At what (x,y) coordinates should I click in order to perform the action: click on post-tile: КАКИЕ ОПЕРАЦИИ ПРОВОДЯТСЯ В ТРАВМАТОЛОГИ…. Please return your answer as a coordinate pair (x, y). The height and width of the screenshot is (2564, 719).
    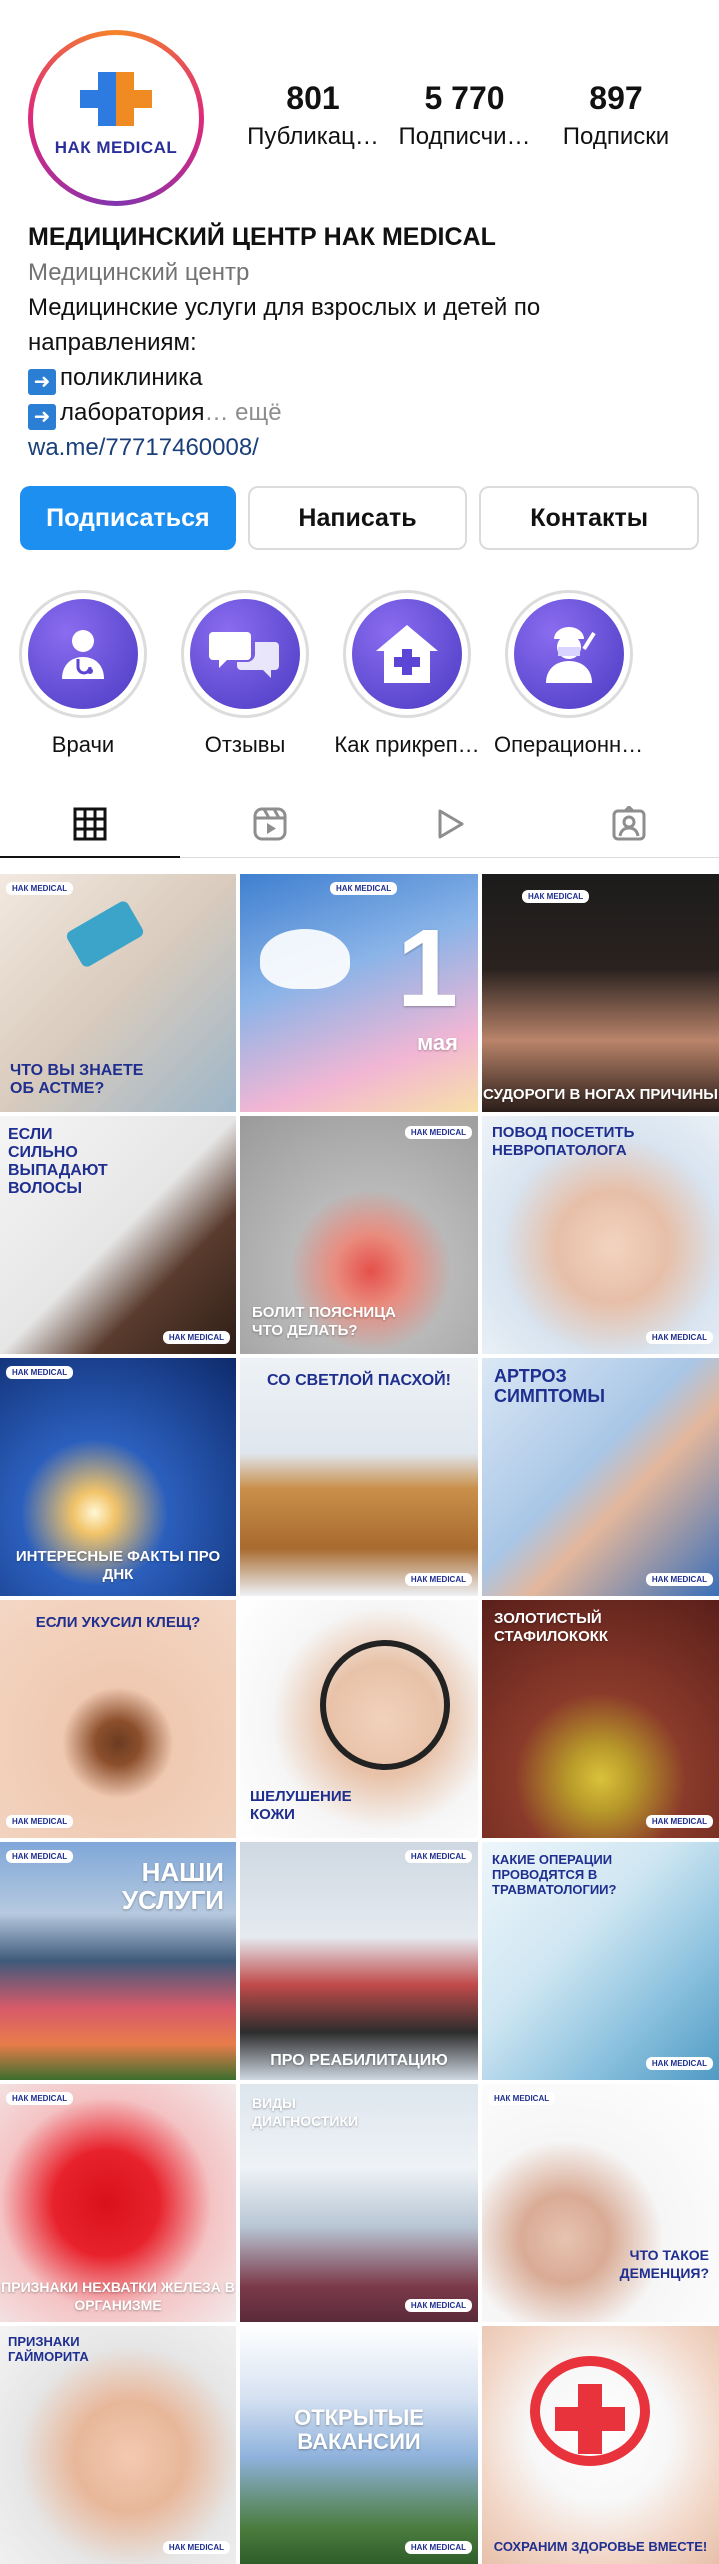
    Looking at the image, I should click on (600, 1961).